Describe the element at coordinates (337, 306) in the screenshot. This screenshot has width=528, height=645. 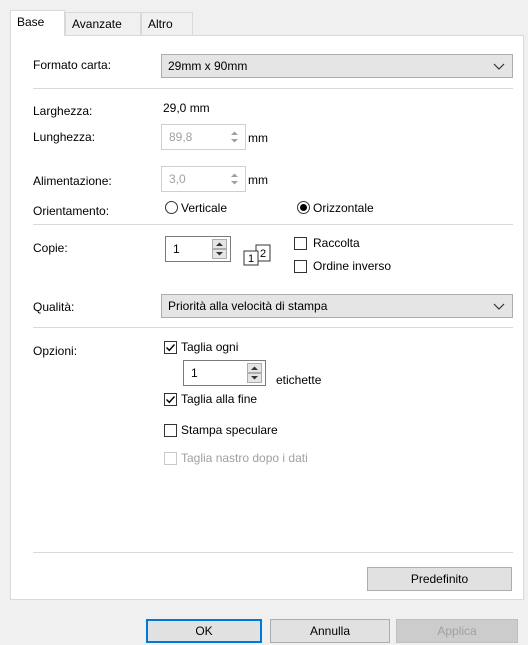
I see `quality-select: Priorità alla velocità di stampa` at that location.